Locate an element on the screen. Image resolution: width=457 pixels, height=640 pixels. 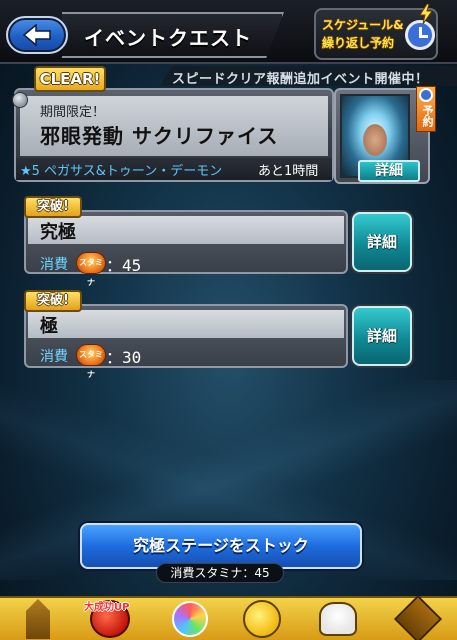
difficulty-row-plate is located at coordinates (186, 324).